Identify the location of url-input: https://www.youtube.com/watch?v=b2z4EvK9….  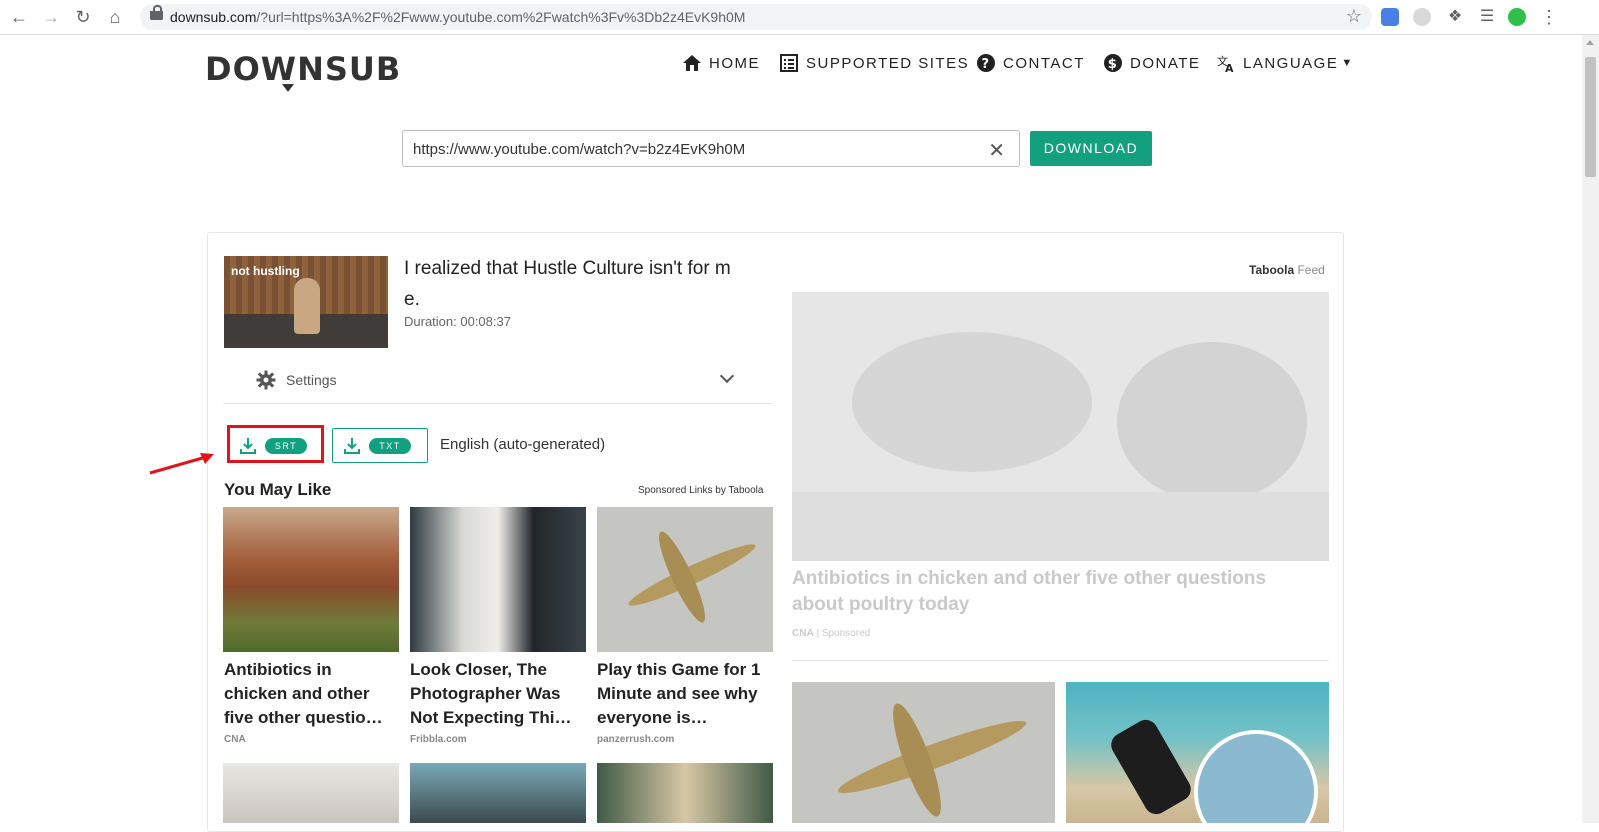
(711, 148).